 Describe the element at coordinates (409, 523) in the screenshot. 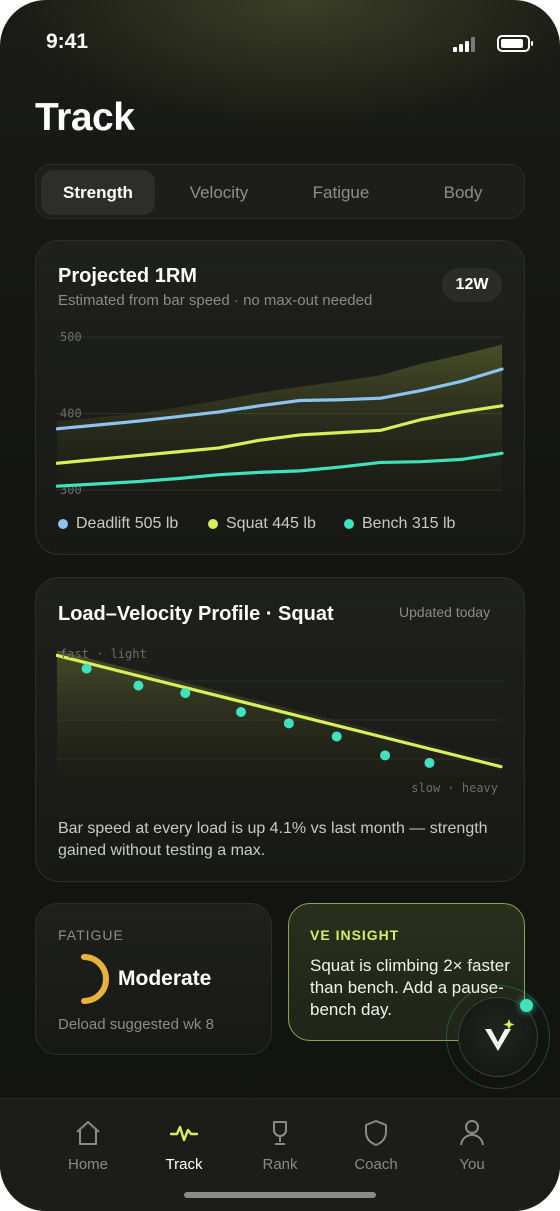

I see `legend-label: Bench 315 lb` at that location.